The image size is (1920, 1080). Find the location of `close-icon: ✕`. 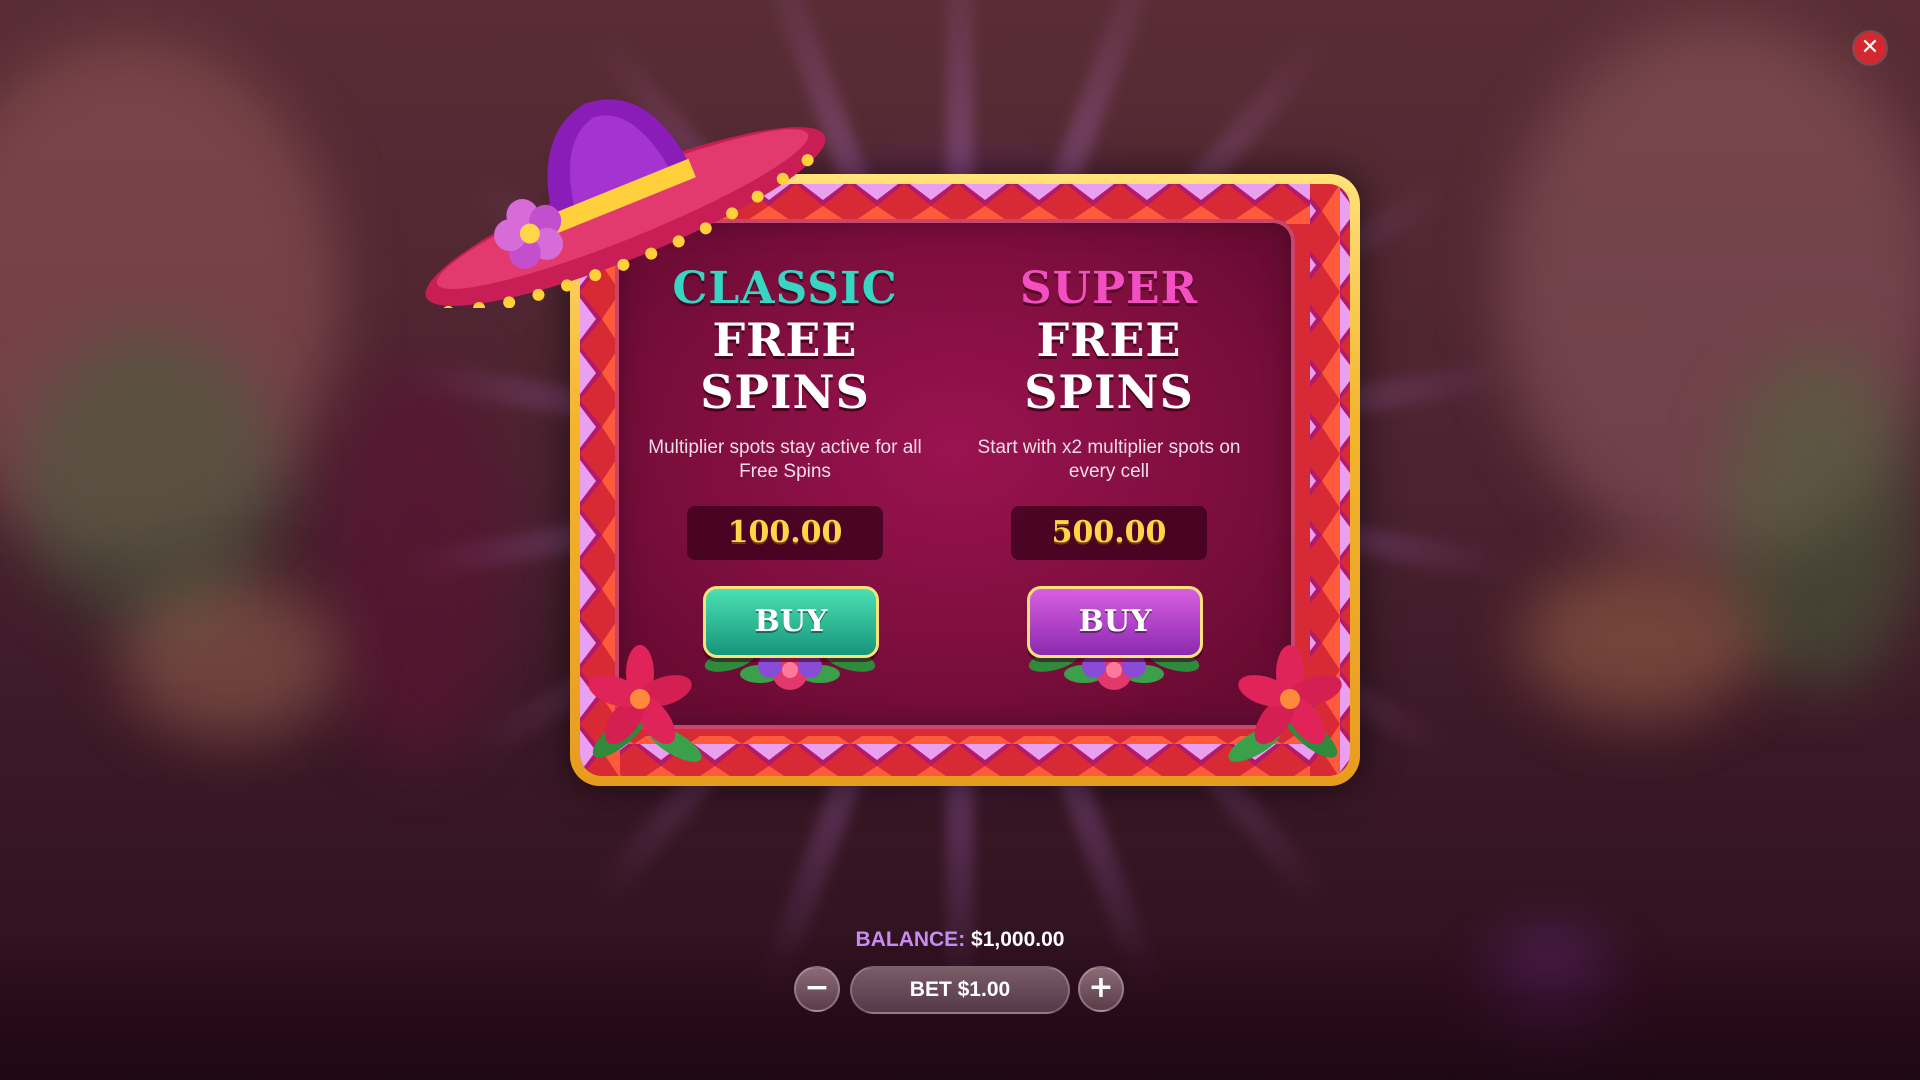

close-icon: ✕ is located at coordinates (1870, 47).